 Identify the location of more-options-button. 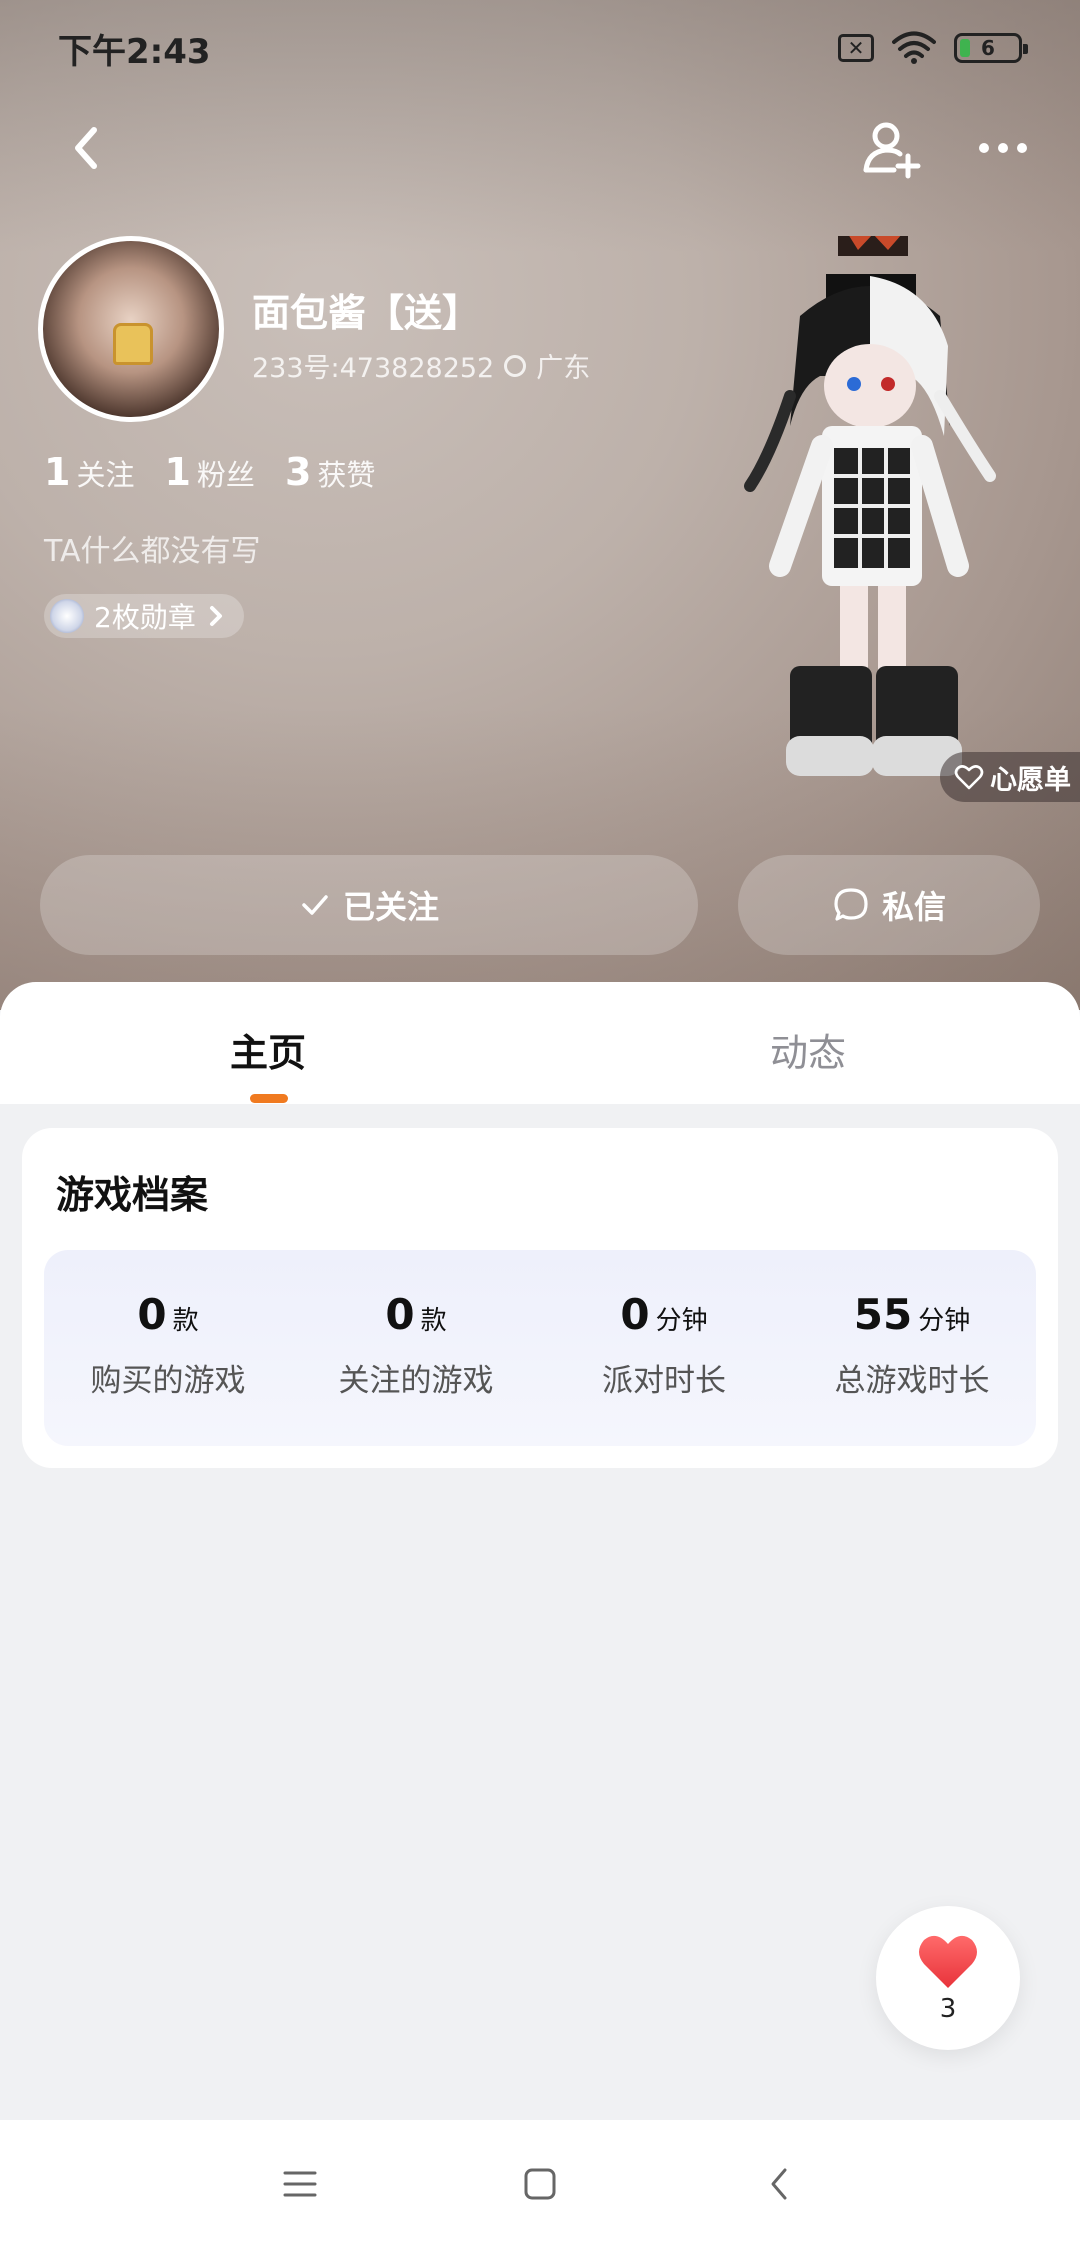
(1003, 148).